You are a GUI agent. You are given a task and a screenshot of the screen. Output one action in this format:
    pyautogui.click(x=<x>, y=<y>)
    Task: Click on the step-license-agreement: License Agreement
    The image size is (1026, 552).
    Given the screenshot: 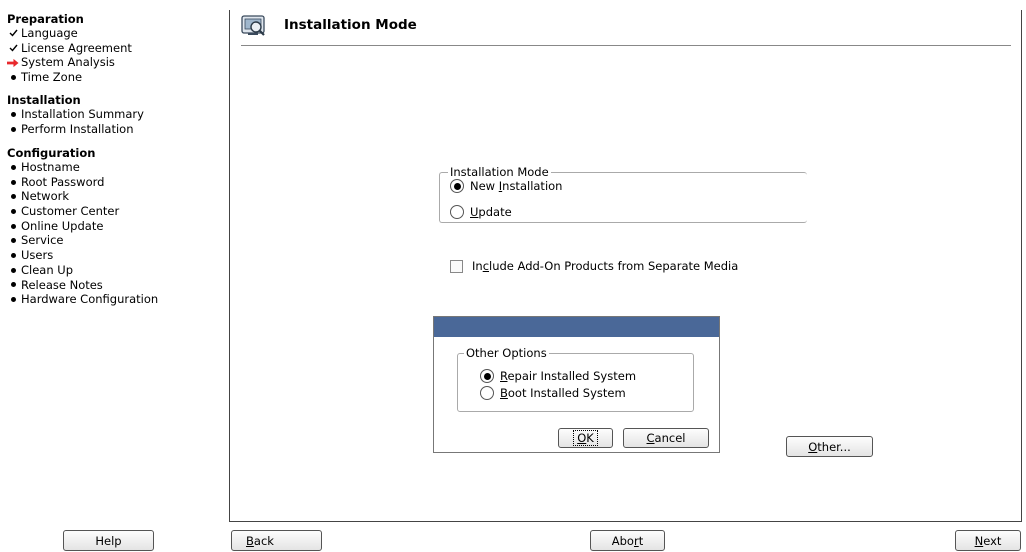 What is the action you would take?
    pyautogui.click(x=69, y=48)
    